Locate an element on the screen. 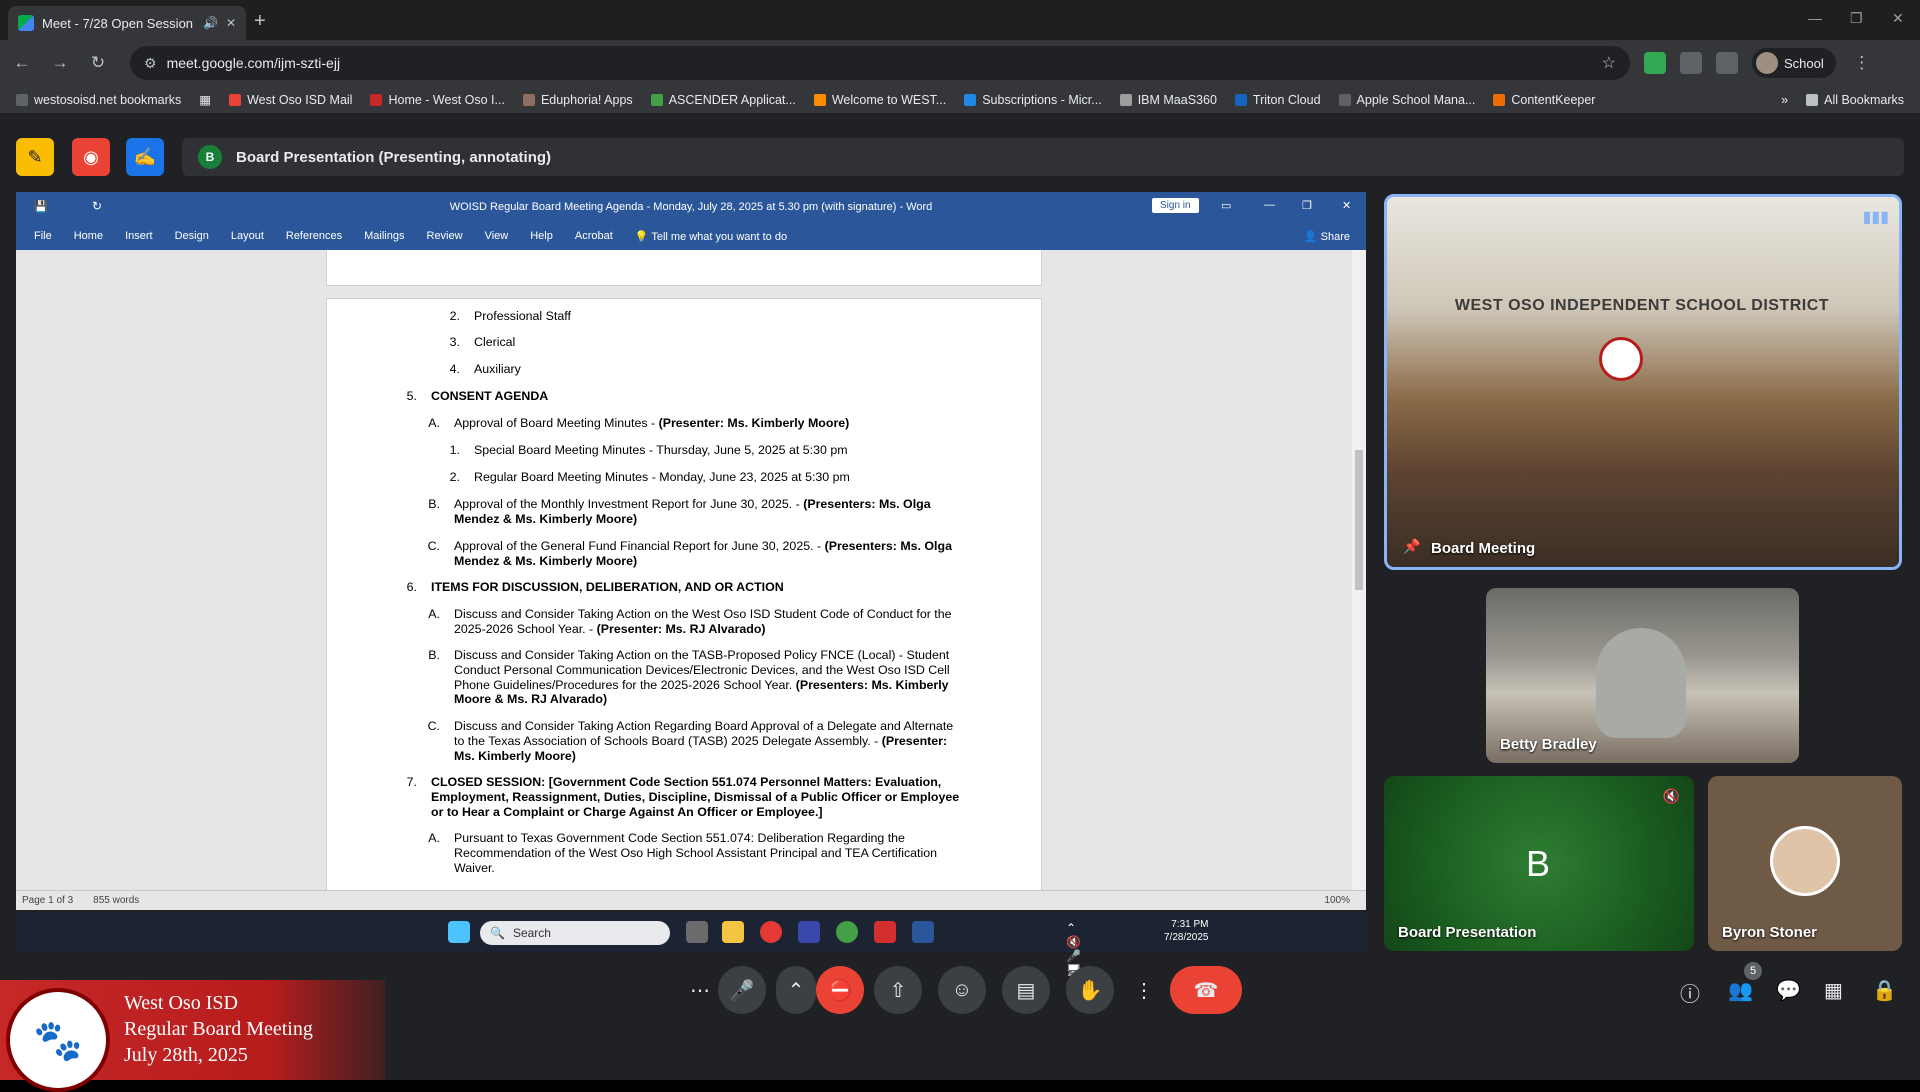  back-icon: ← is located at coordinates (22, 63).